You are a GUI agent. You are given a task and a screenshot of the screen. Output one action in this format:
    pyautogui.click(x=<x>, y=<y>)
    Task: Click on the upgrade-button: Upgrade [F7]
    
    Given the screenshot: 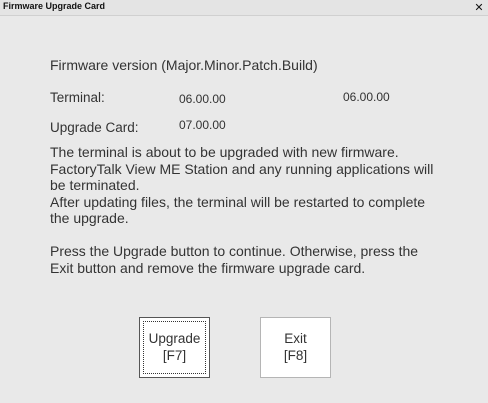 What is the action you would take?
    pyautogui.click(x=174, y=347)
    